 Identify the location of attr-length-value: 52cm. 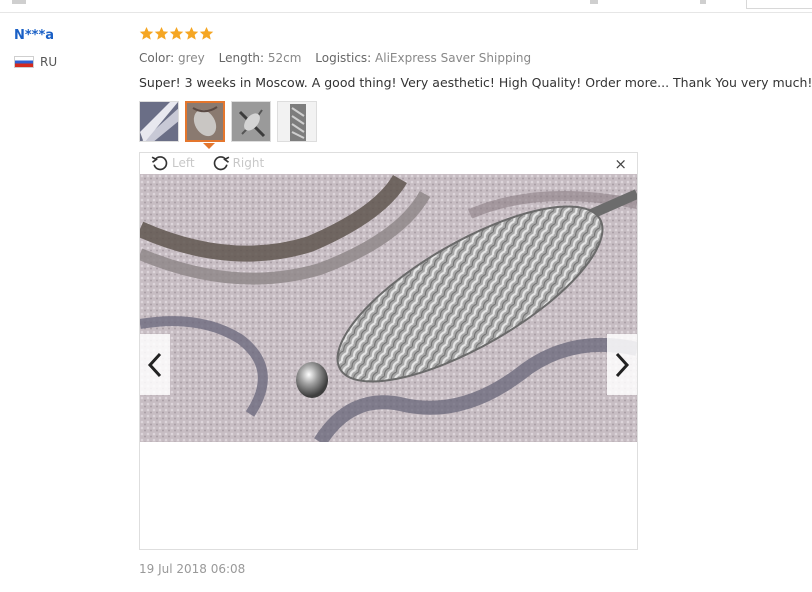
(284, 58).